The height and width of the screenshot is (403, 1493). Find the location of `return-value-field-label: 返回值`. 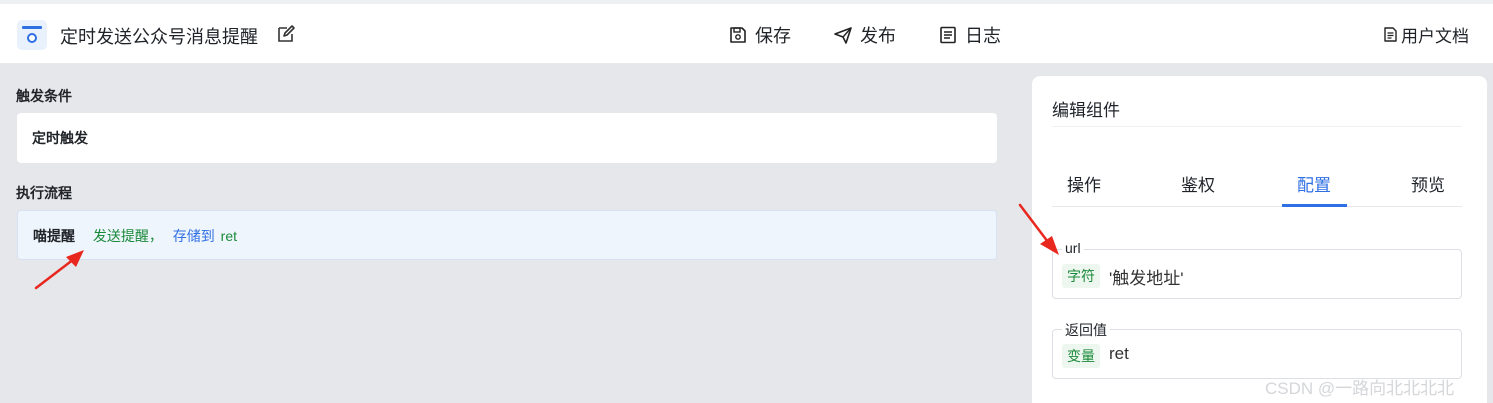

return-value-field-label: 返回值 is located at coordinates (1086, 330).